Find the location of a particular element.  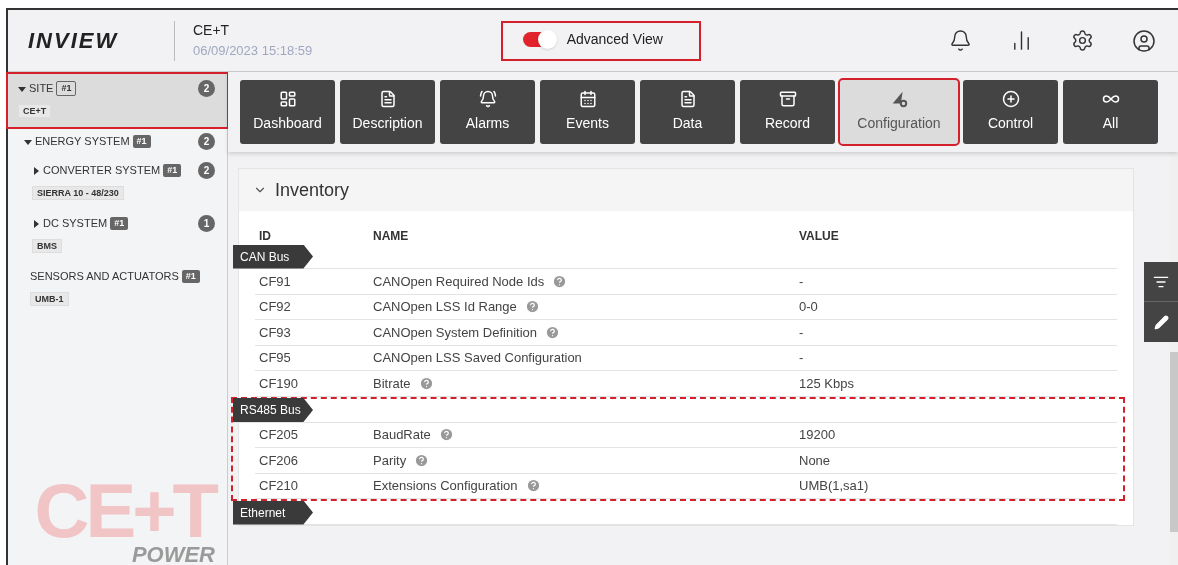

plus-circle-icon is located at coordinates (1010, 99).